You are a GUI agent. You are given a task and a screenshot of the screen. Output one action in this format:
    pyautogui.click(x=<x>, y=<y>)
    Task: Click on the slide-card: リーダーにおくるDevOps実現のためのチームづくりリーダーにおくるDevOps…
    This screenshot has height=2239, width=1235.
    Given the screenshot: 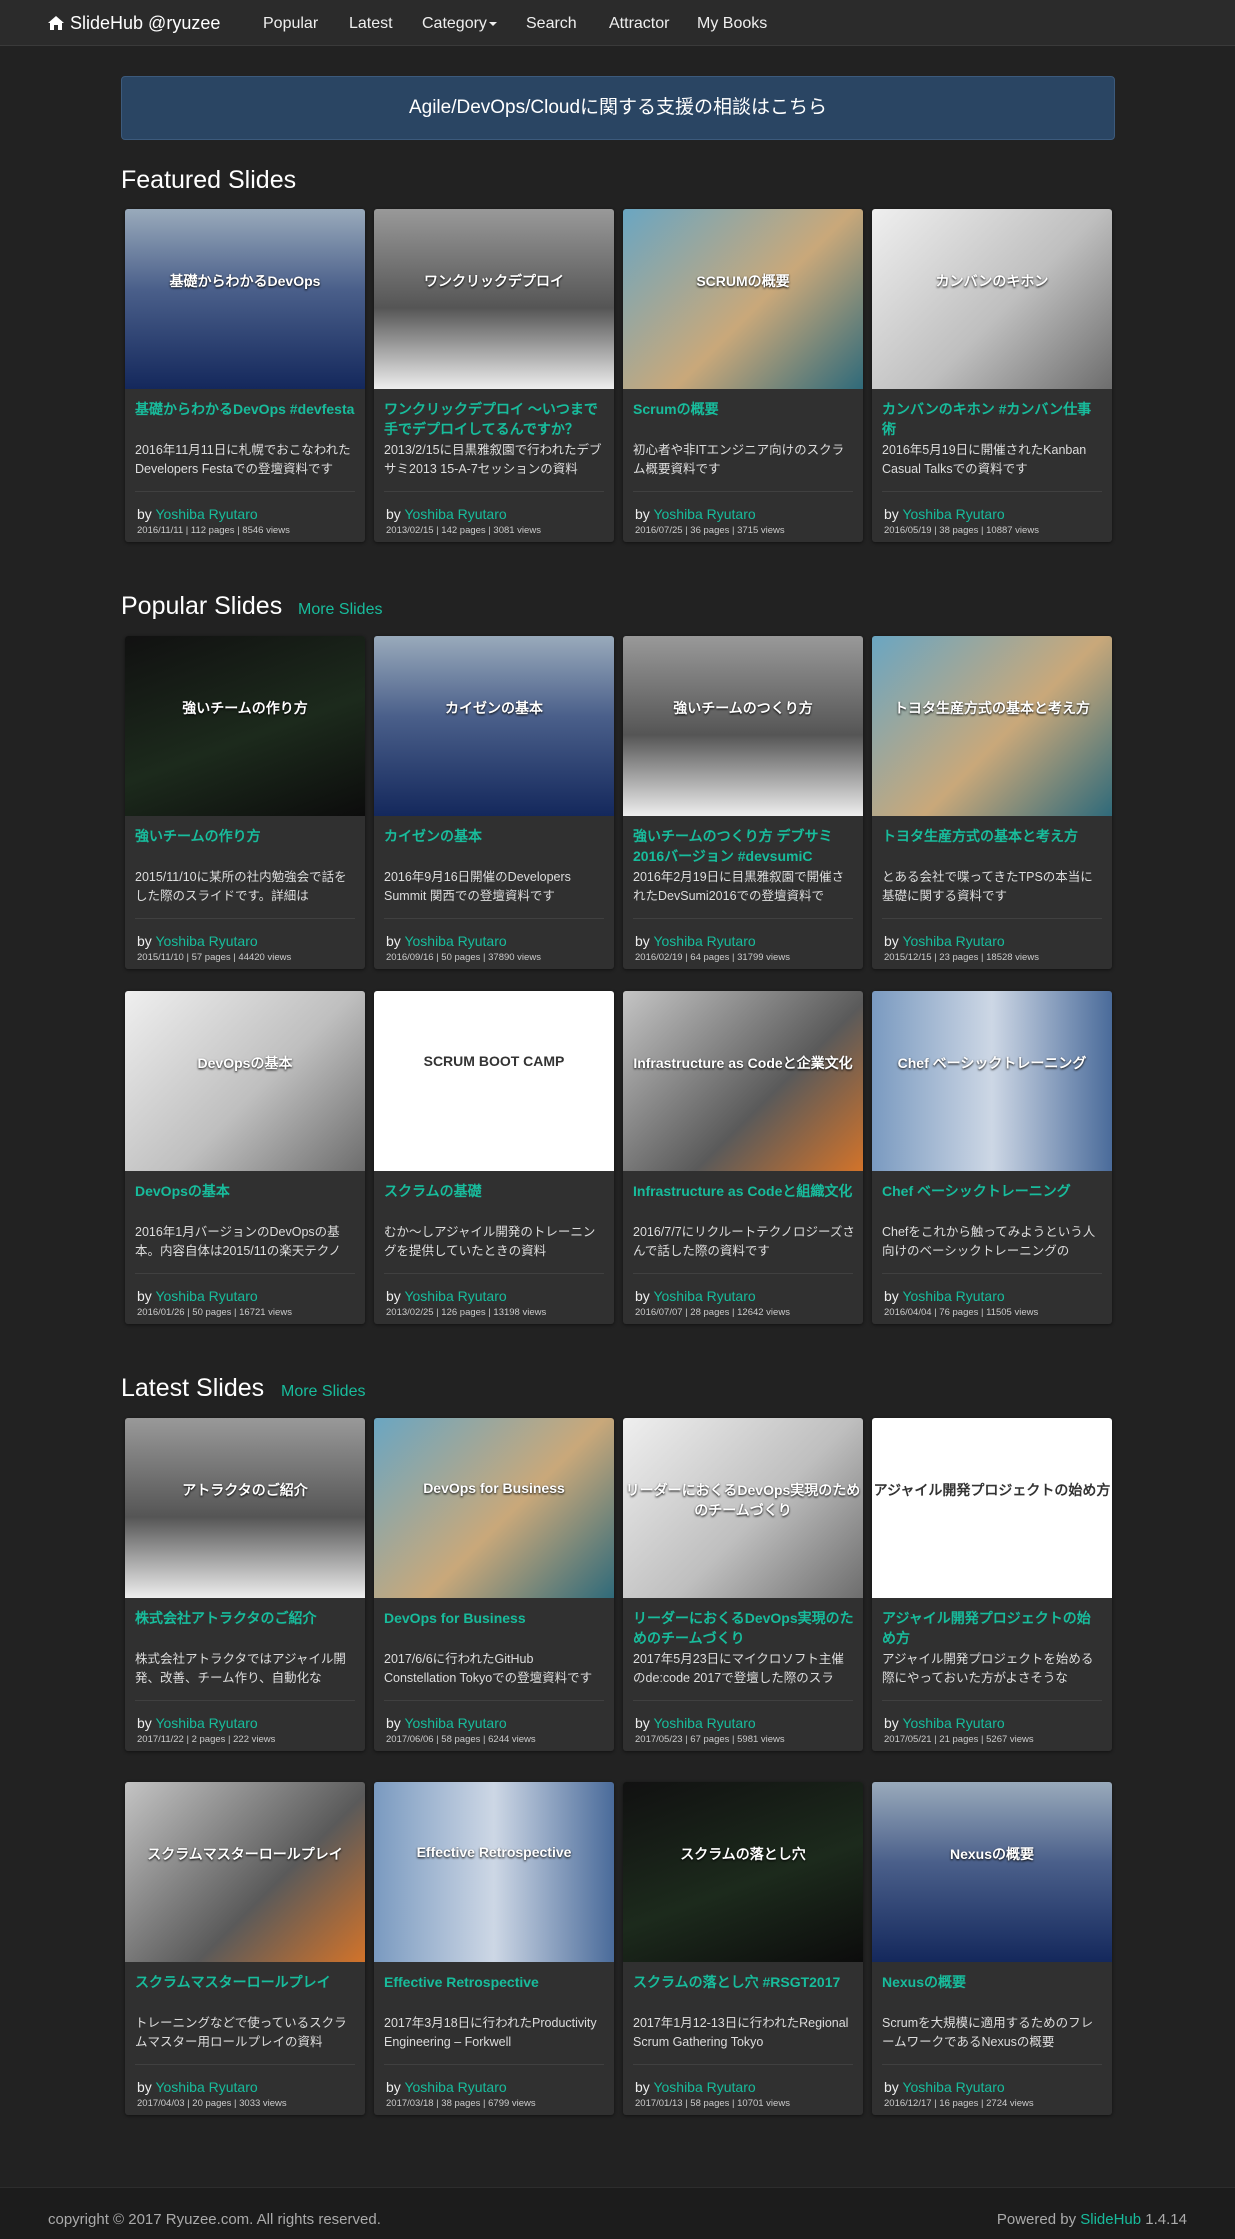 What is the action you would take?
    pyautogui.click(x=743, y=1584)
    